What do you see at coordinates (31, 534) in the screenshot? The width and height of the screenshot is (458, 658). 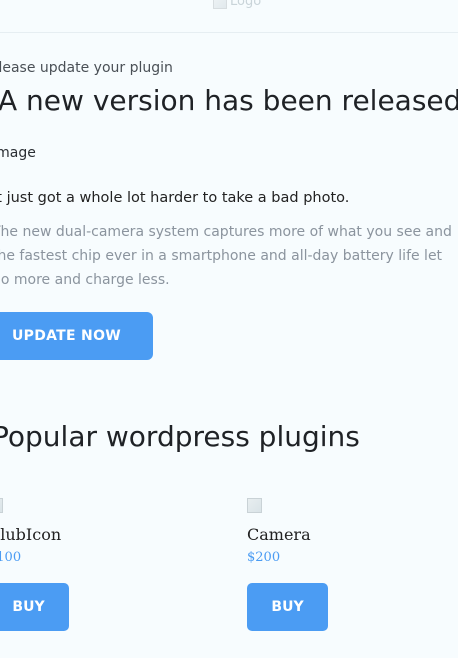 I see `plugin-name: ClubIcon` at bounding box center [31, 534].